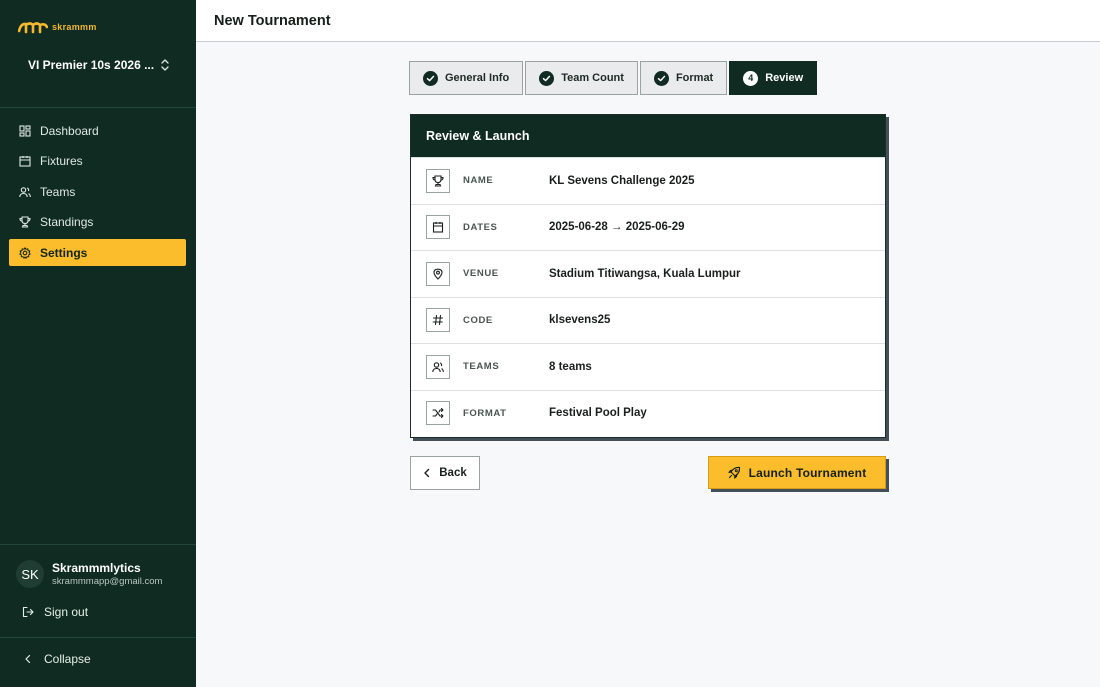 The height and width of the screenshot is (687, 1100). What do you see at coordinates (648, 366) in the screenshot?
I see `review-row-teams: TEAMS 8 teams` at bounding box center [648, 366].